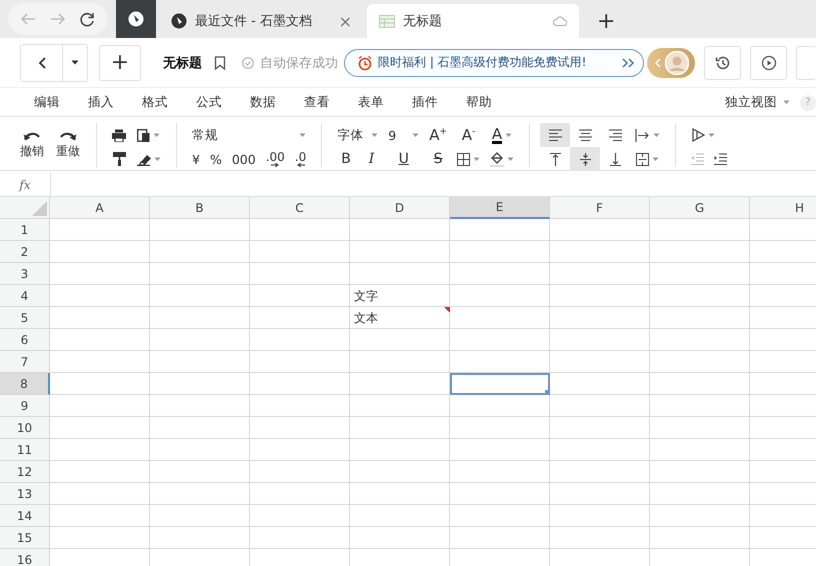  I want to click on column-header: B, so click(200, 208).